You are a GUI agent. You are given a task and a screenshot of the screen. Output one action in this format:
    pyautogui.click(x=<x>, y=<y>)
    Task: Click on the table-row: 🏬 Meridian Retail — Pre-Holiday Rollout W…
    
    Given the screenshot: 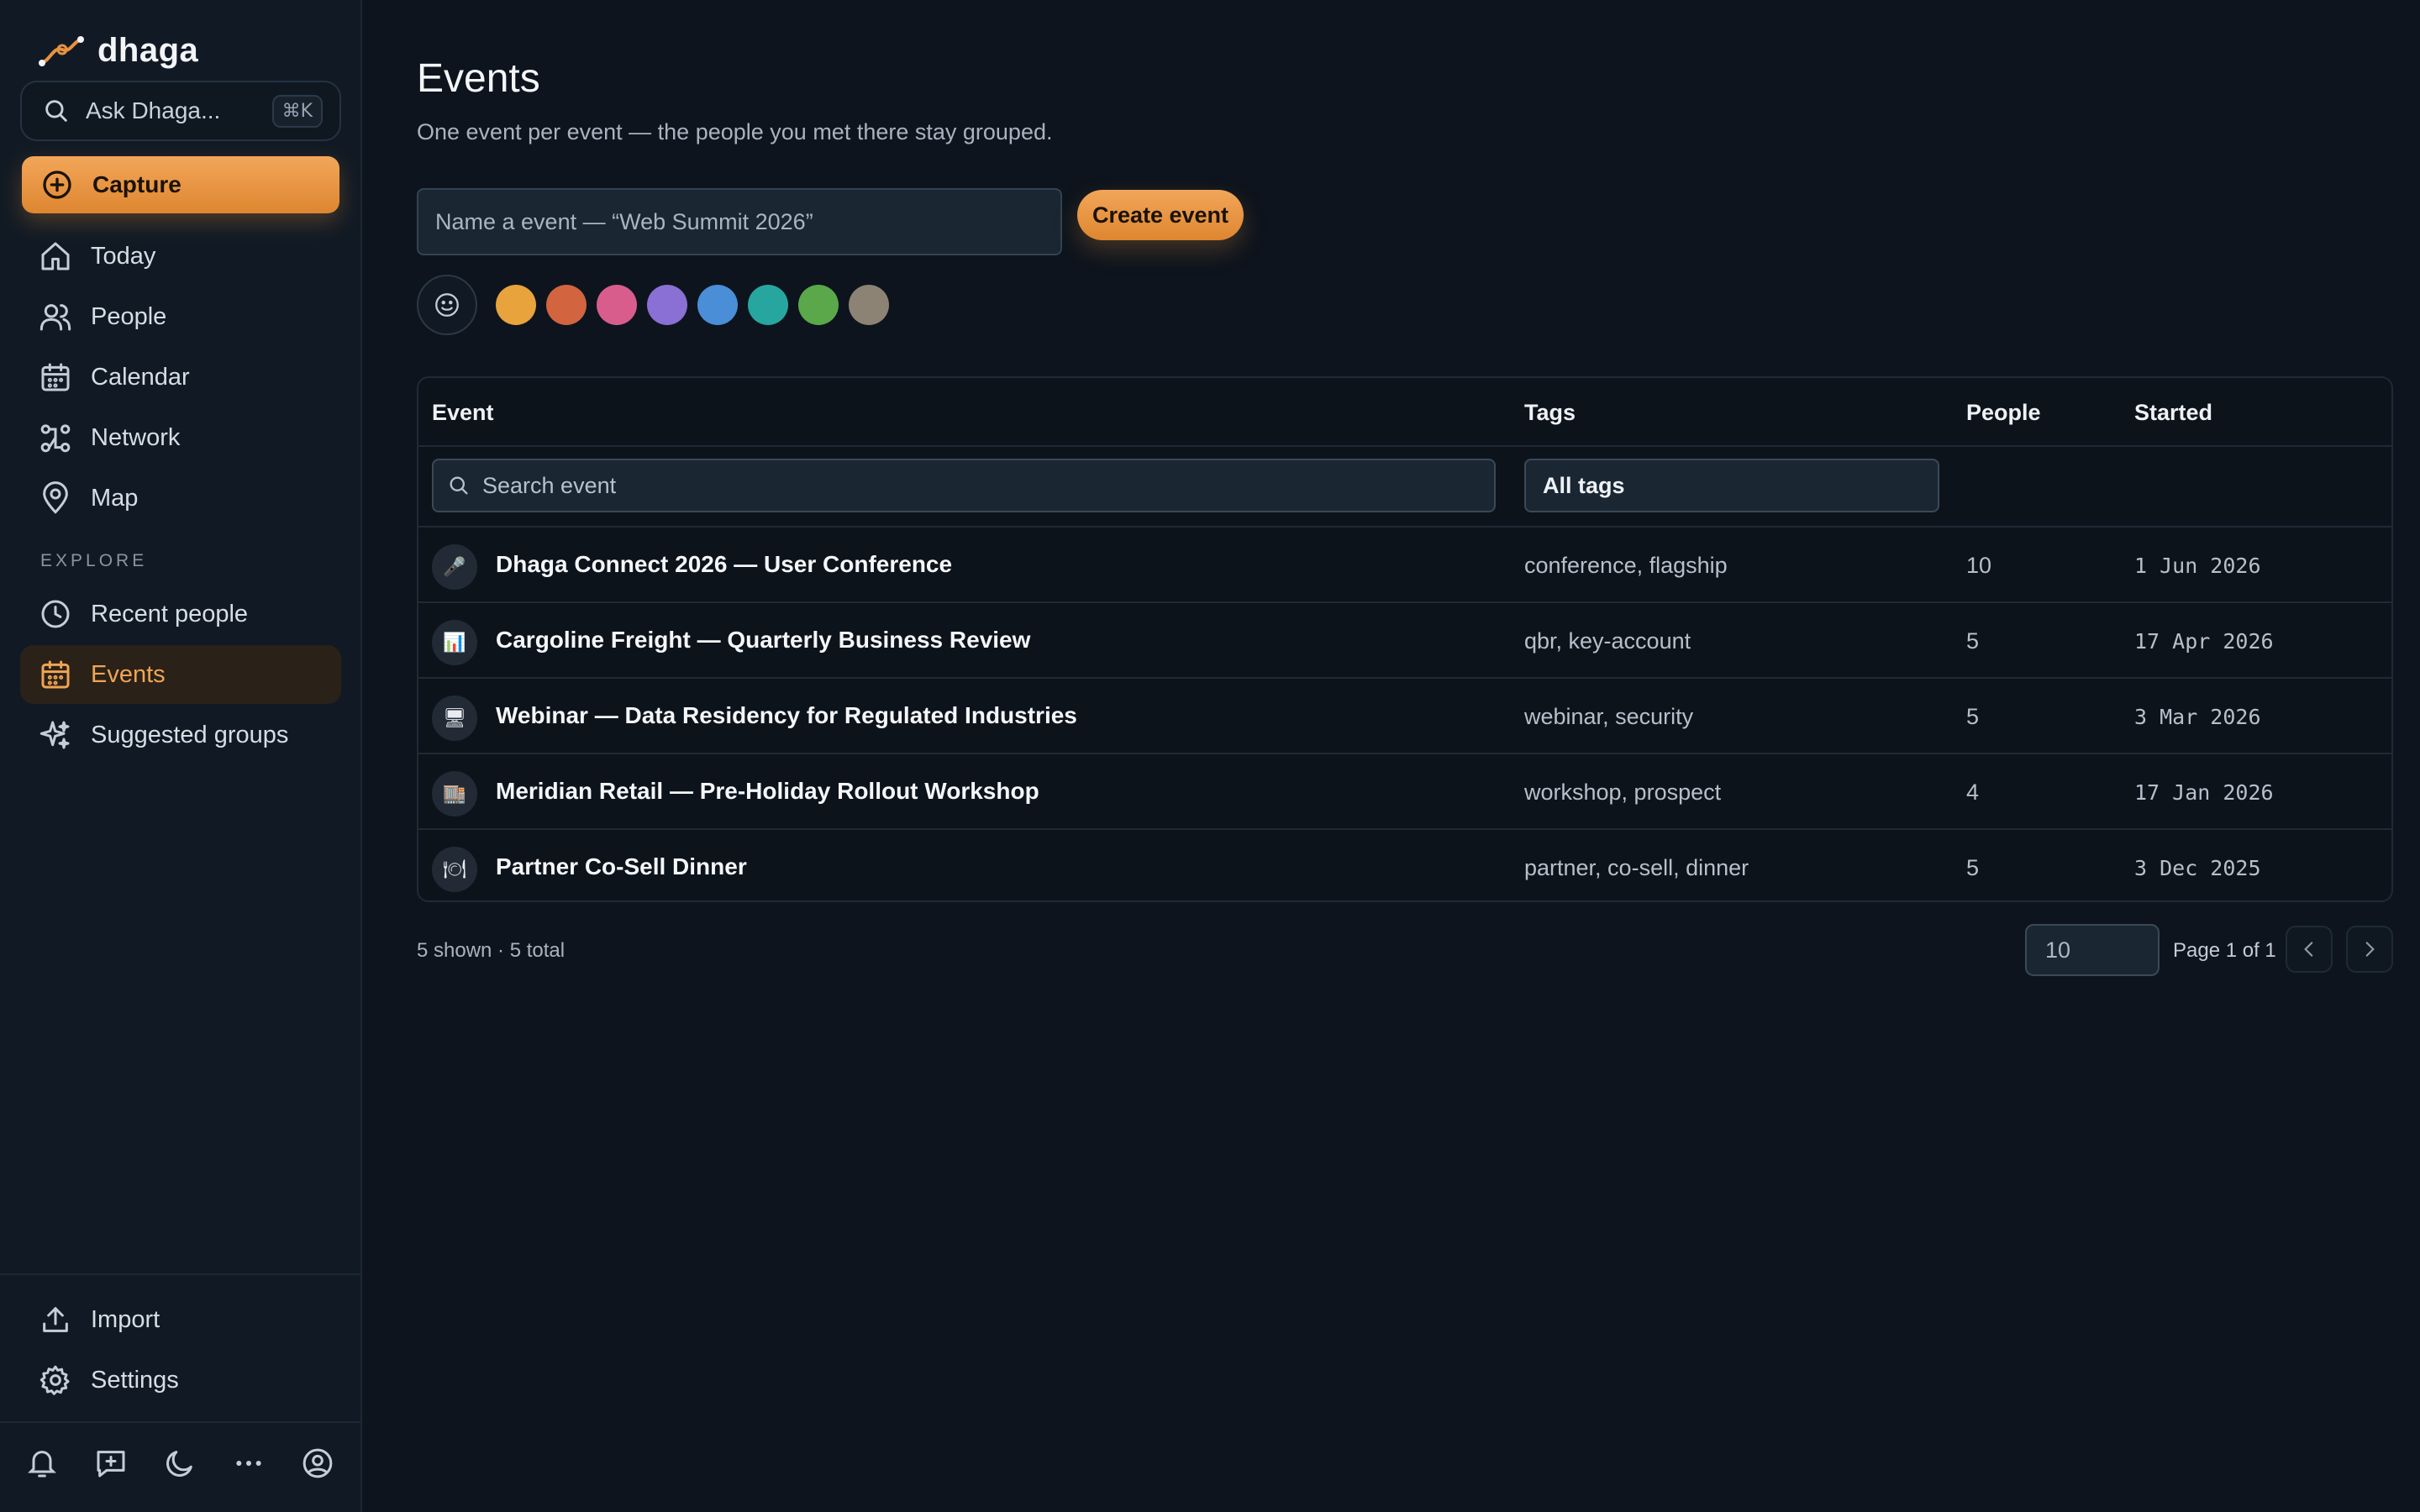 What is the action you would take?
    pyautogui.click(x=1405, y=791)
    